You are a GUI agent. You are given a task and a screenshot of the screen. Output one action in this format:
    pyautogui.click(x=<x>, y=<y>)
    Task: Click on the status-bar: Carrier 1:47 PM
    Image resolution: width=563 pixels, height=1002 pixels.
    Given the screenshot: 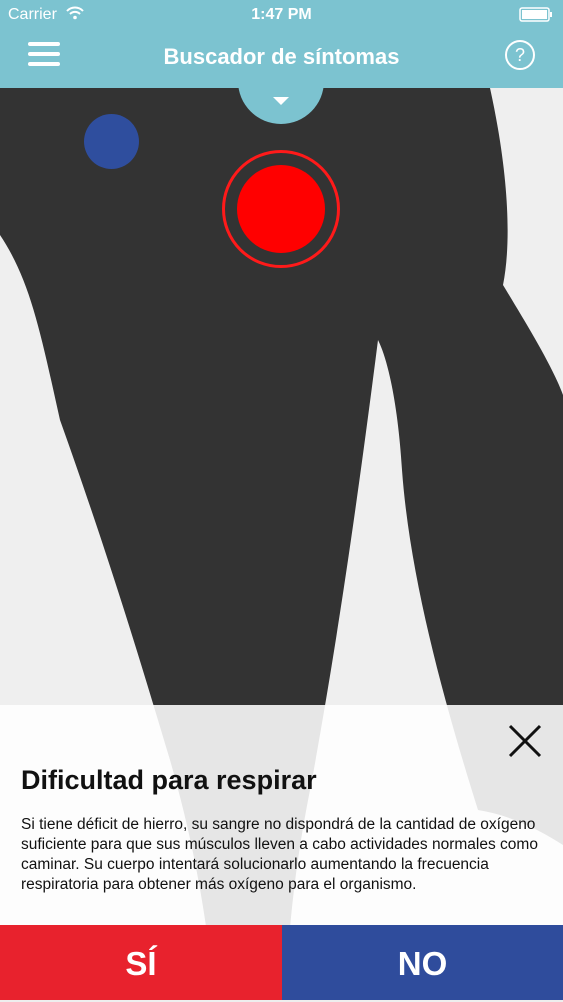 What is the action you would take?
    pyautogui.click(x=281, y=15)
    